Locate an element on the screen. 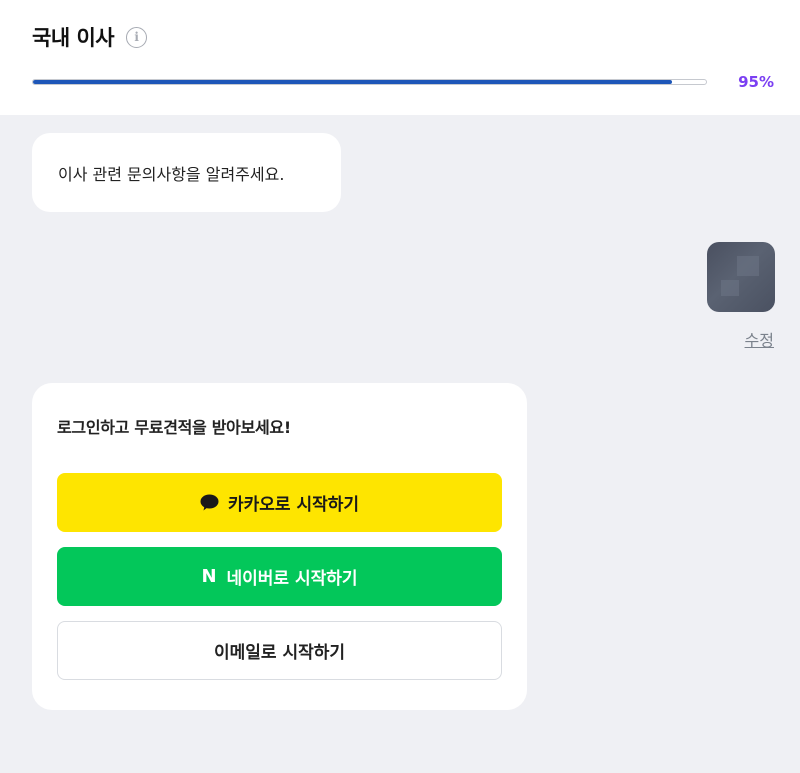 The height and width of the screenshot is (773, 800). naver-login-label: 네이버로 시작하기 is located at coordinates (292, 579).